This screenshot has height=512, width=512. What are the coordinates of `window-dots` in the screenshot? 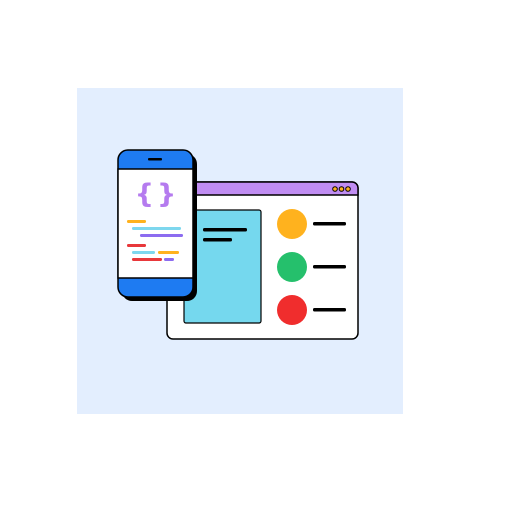 It's located at (341, 189).